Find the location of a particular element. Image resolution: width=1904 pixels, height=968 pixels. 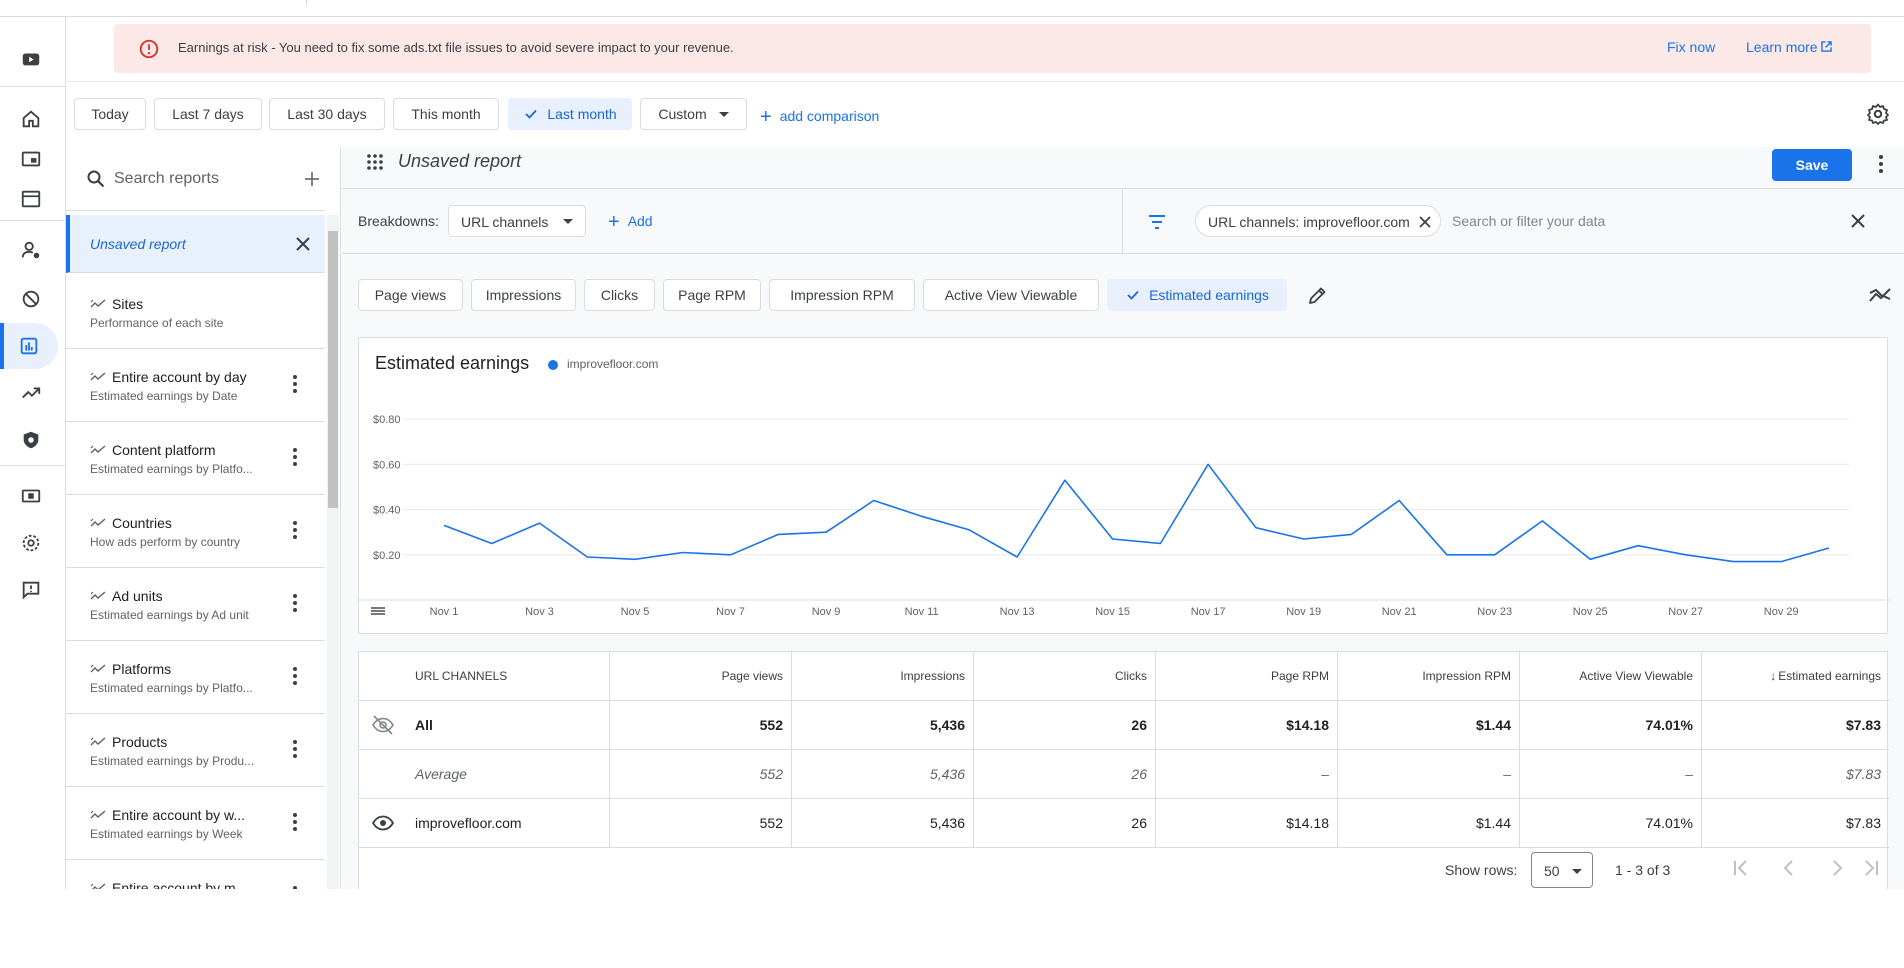

filter-search-input is located at coordinates (1602, 221).